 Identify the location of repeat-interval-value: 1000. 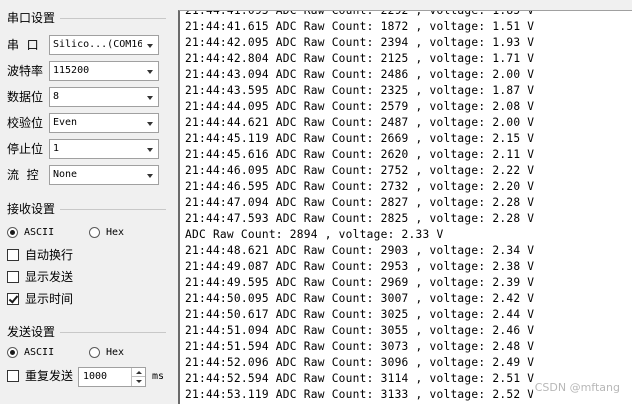
(95, 376).